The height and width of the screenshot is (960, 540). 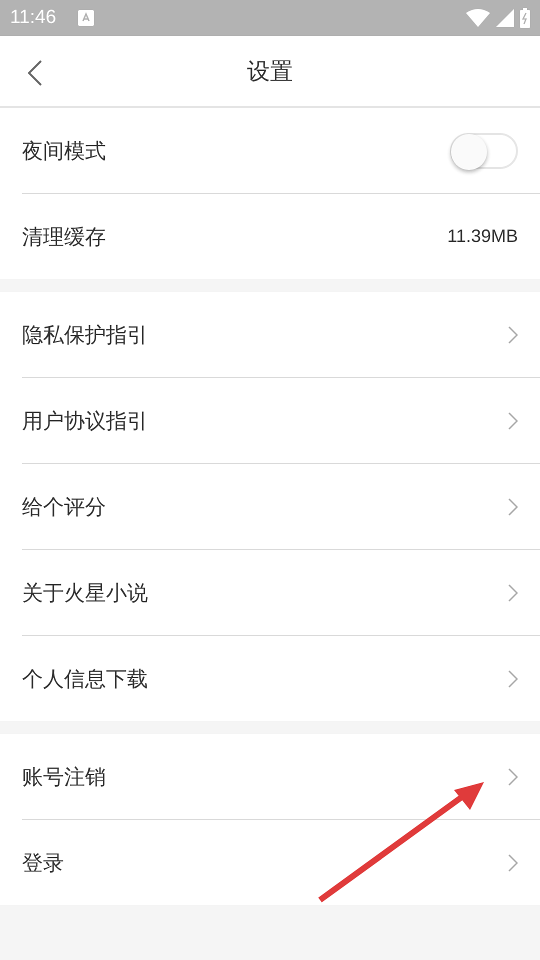 I want to click on setting-label: 夜间模式, so click(x=64, y=151).